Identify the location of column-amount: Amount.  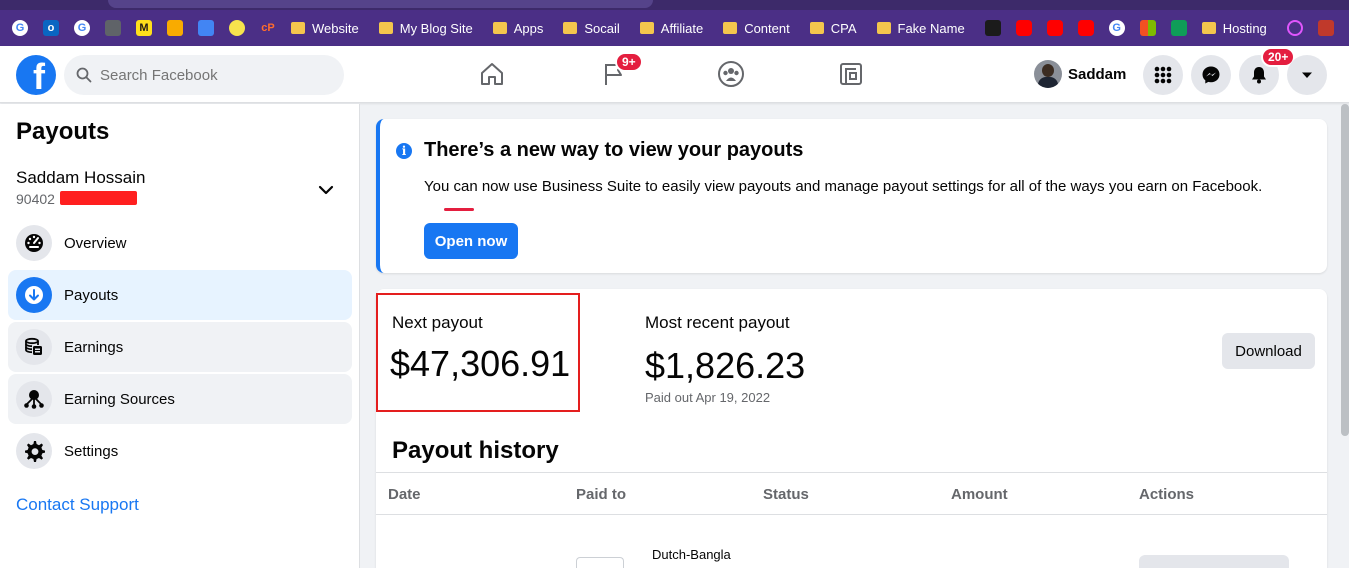
(979, 494).